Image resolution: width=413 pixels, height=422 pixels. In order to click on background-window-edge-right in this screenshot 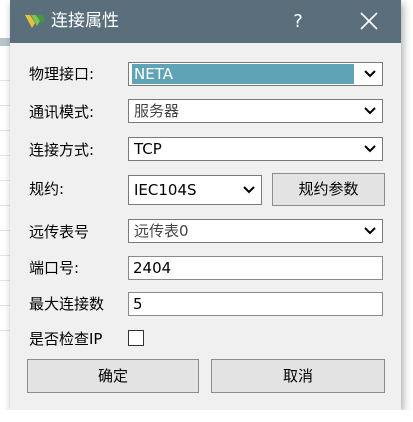, I will do `click(407, 211)`.